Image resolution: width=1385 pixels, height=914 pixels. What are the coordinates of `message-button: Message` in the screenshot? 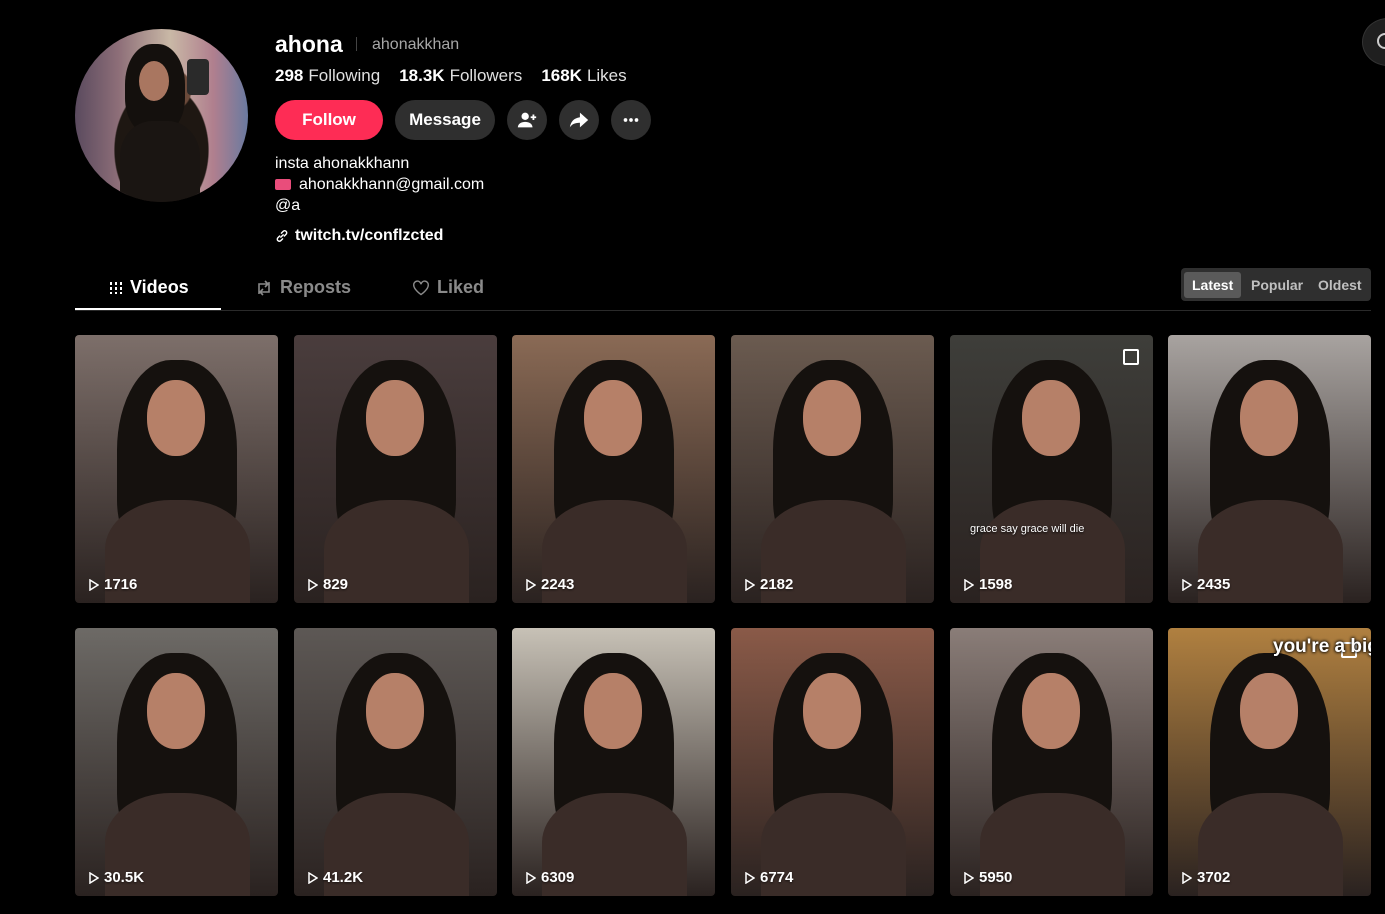 It's located at (445, 120).